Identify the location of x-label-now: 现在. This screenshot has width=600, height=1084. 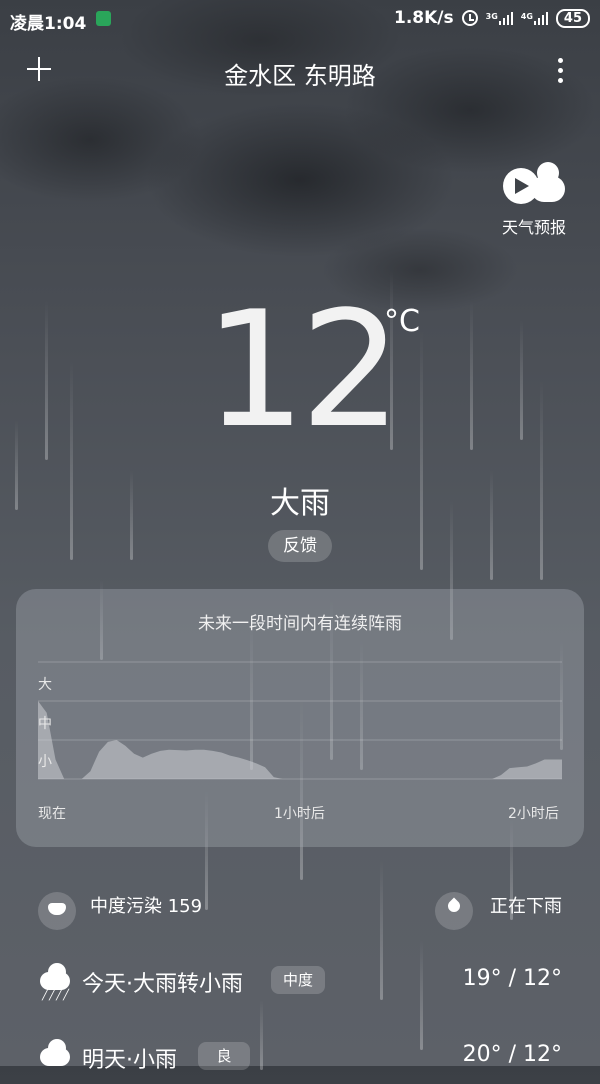
(52, 814).